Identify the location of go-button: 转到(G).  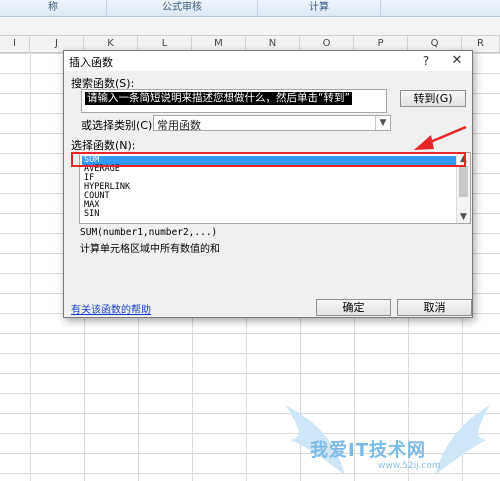
(433, 98).